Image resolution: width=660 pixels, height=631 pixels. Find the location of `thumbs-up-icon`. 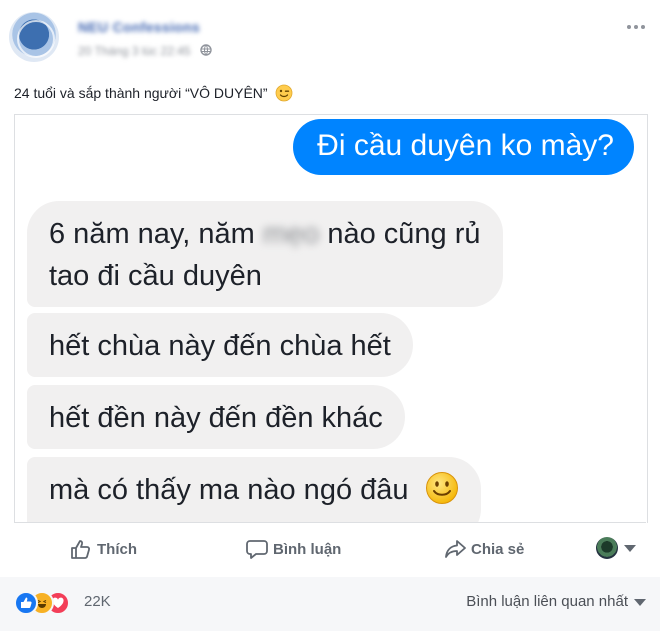

thumbs-up-icon is located at coordinates (81, 549).